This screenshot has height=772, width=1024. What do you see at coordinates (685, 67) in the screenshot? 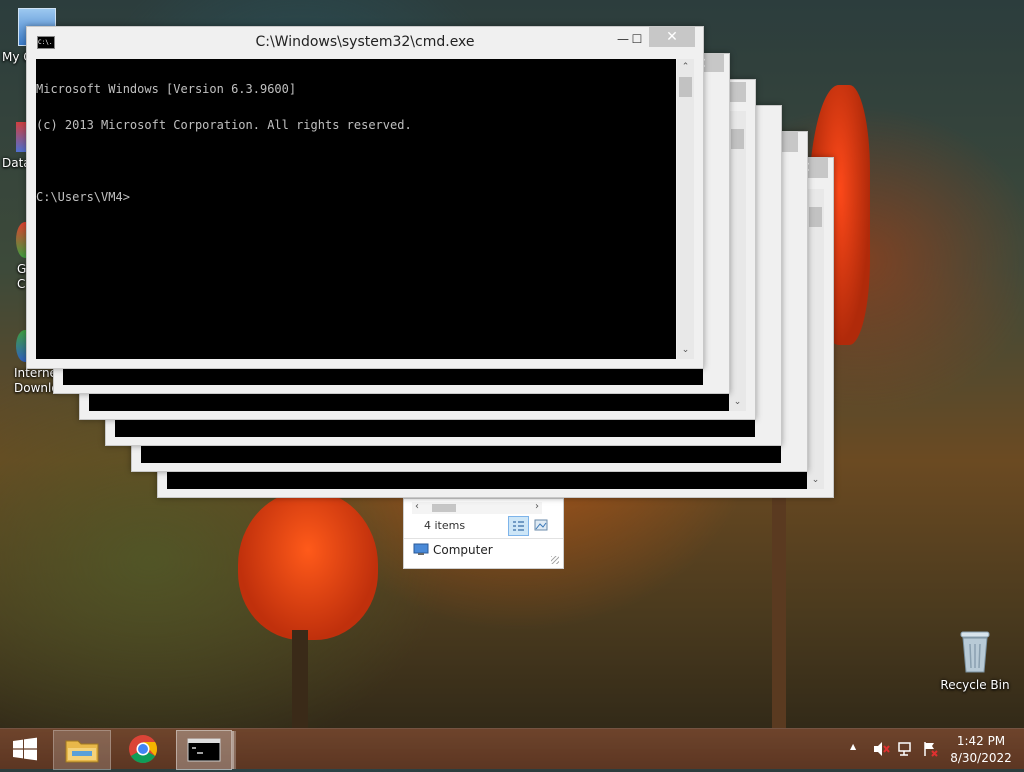
I see `scroll-up-icon: ⌃` at bounding box center [685, 67].